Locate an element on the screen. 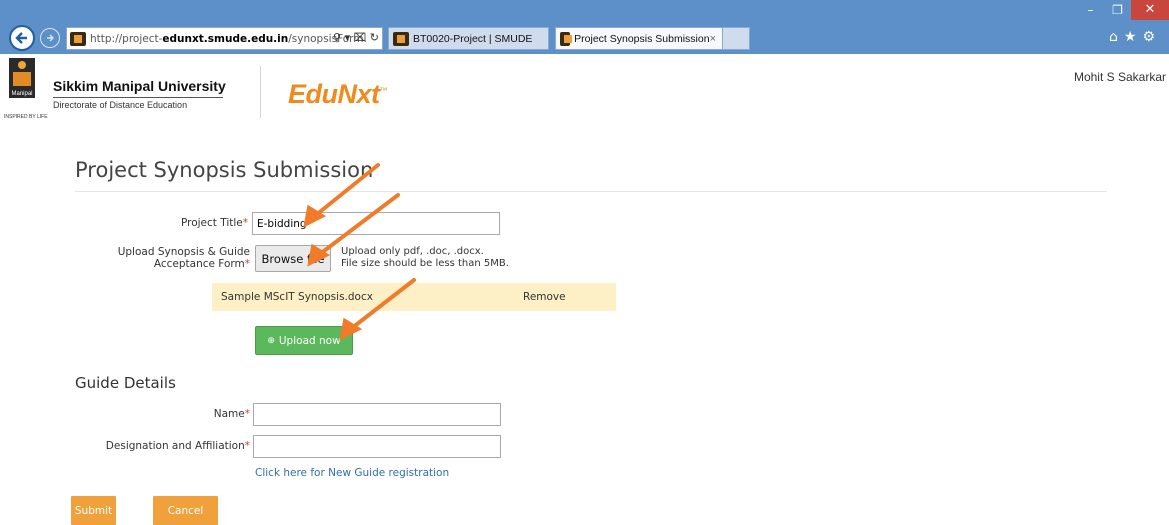 This screenshot has height=525, width=1169. hint-size: File size should be less than 5MB. is located at coordinates (425, 263).